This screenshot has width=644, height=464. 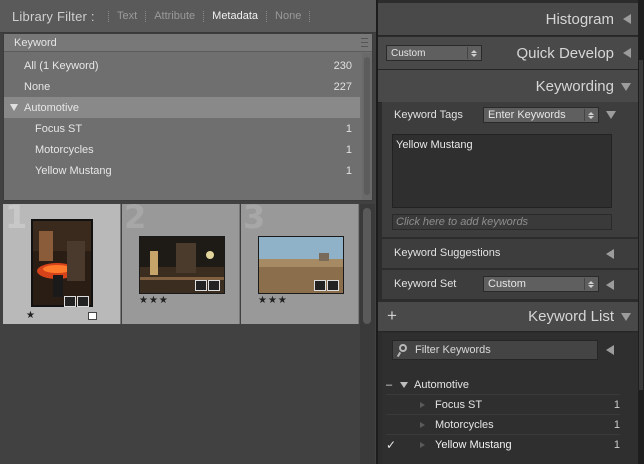 I want to click on keyword-list-item-automotive: – Automotive, so click(x=503, y=385).